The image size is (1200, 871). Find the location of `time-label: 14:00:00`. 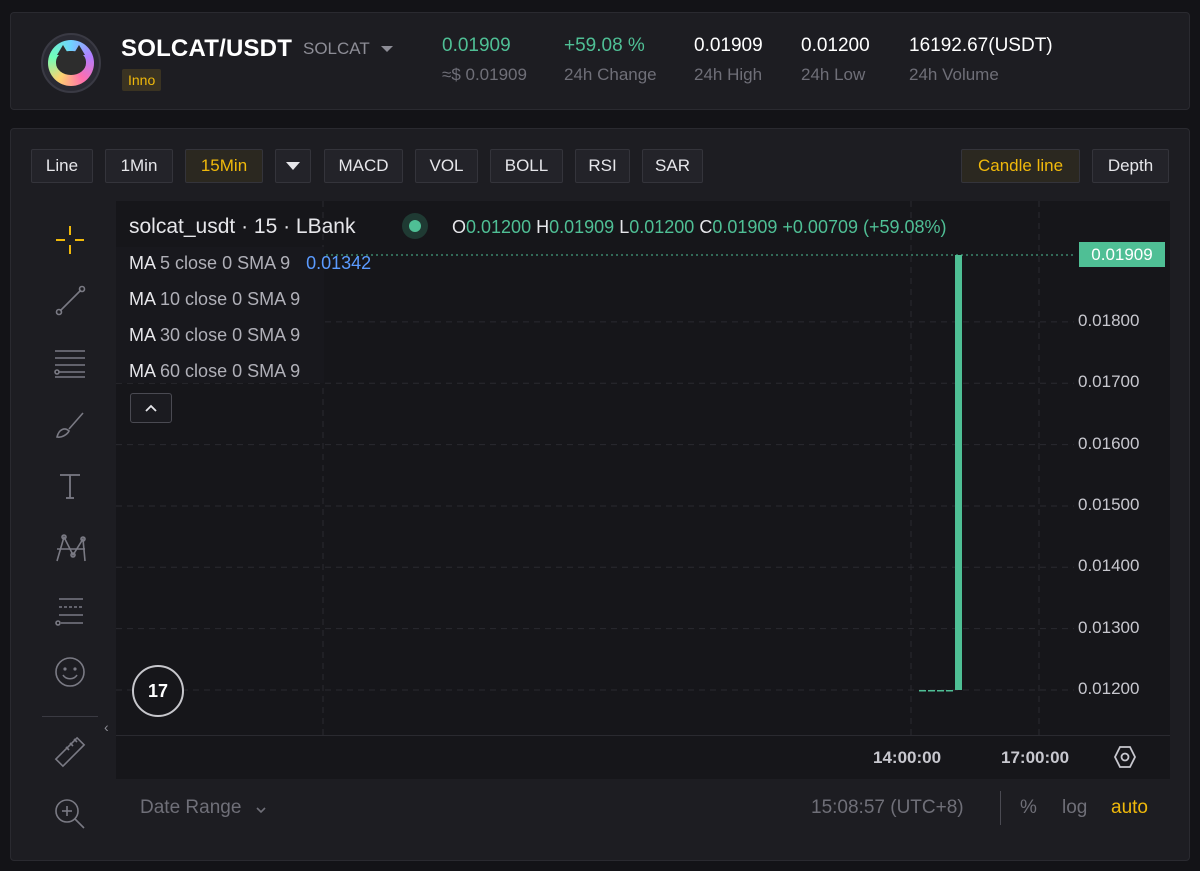

time-label: 14:00:00 is located at coordinates (907, 757).